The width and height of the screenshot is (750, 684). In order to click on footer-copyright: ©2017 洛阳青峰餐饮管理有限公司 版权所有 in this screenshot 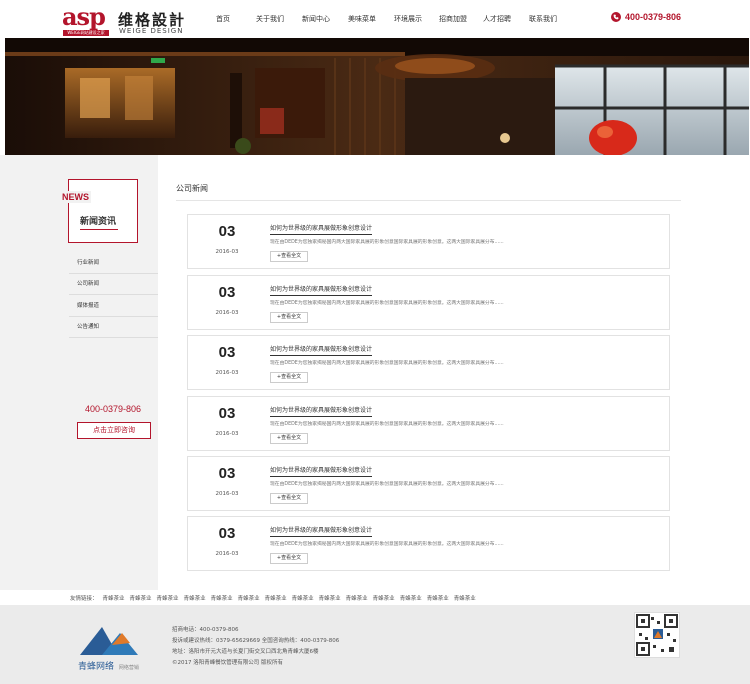, I will do `click(227, 663)`.